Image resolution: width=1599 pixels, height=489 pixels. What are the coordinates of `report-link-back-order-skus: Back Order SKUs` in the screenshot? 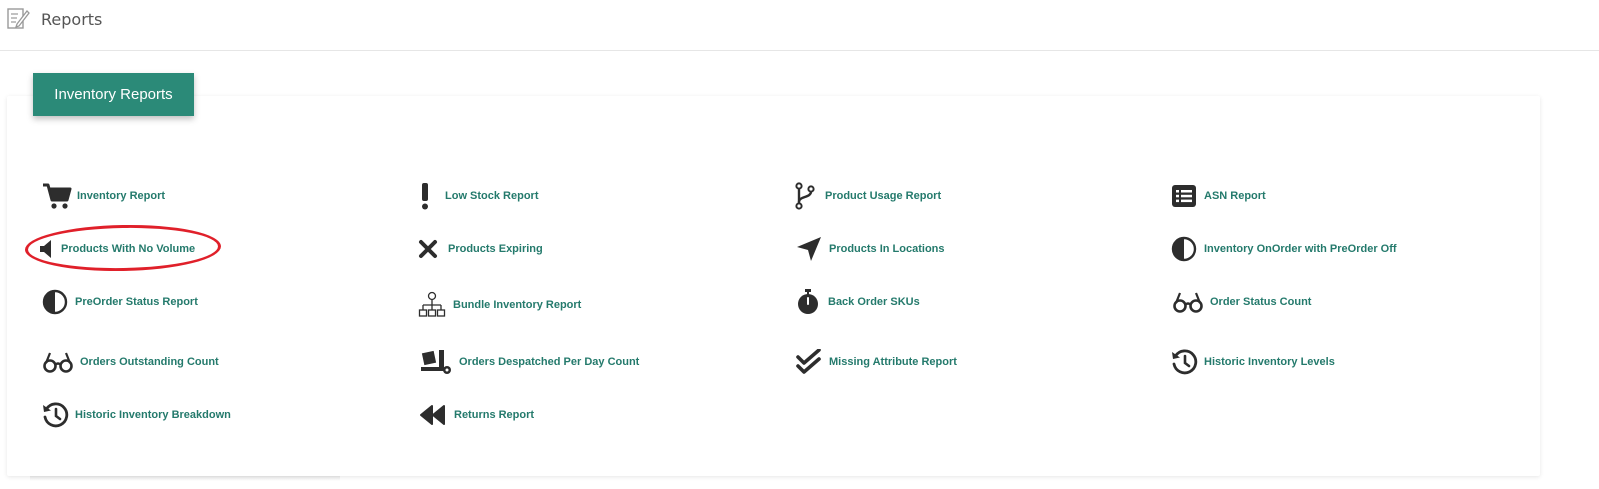 It's located at (856, 302).